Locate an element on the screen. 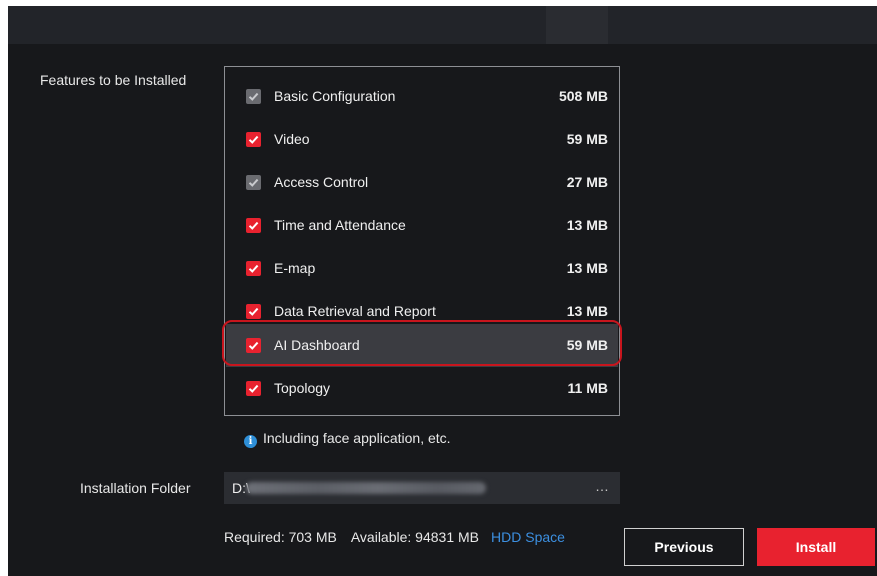 The image size is (877, 576). info-text: Including face application, etc. is located at coordinates (357, 438).